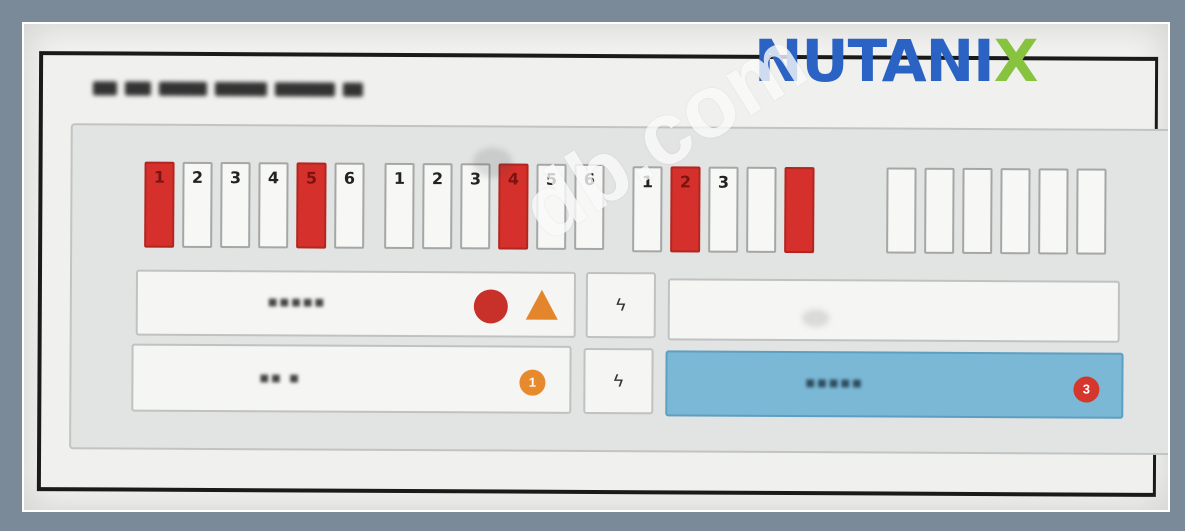  Describe the element at coordinates (351, 378) in the screenshot. I see `node-c: ■■ ■ 1` at that location.